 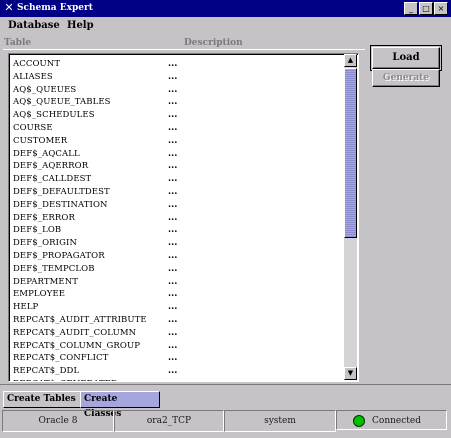 I want to click on scrollbar-thumb, so click(x=350, y=153).